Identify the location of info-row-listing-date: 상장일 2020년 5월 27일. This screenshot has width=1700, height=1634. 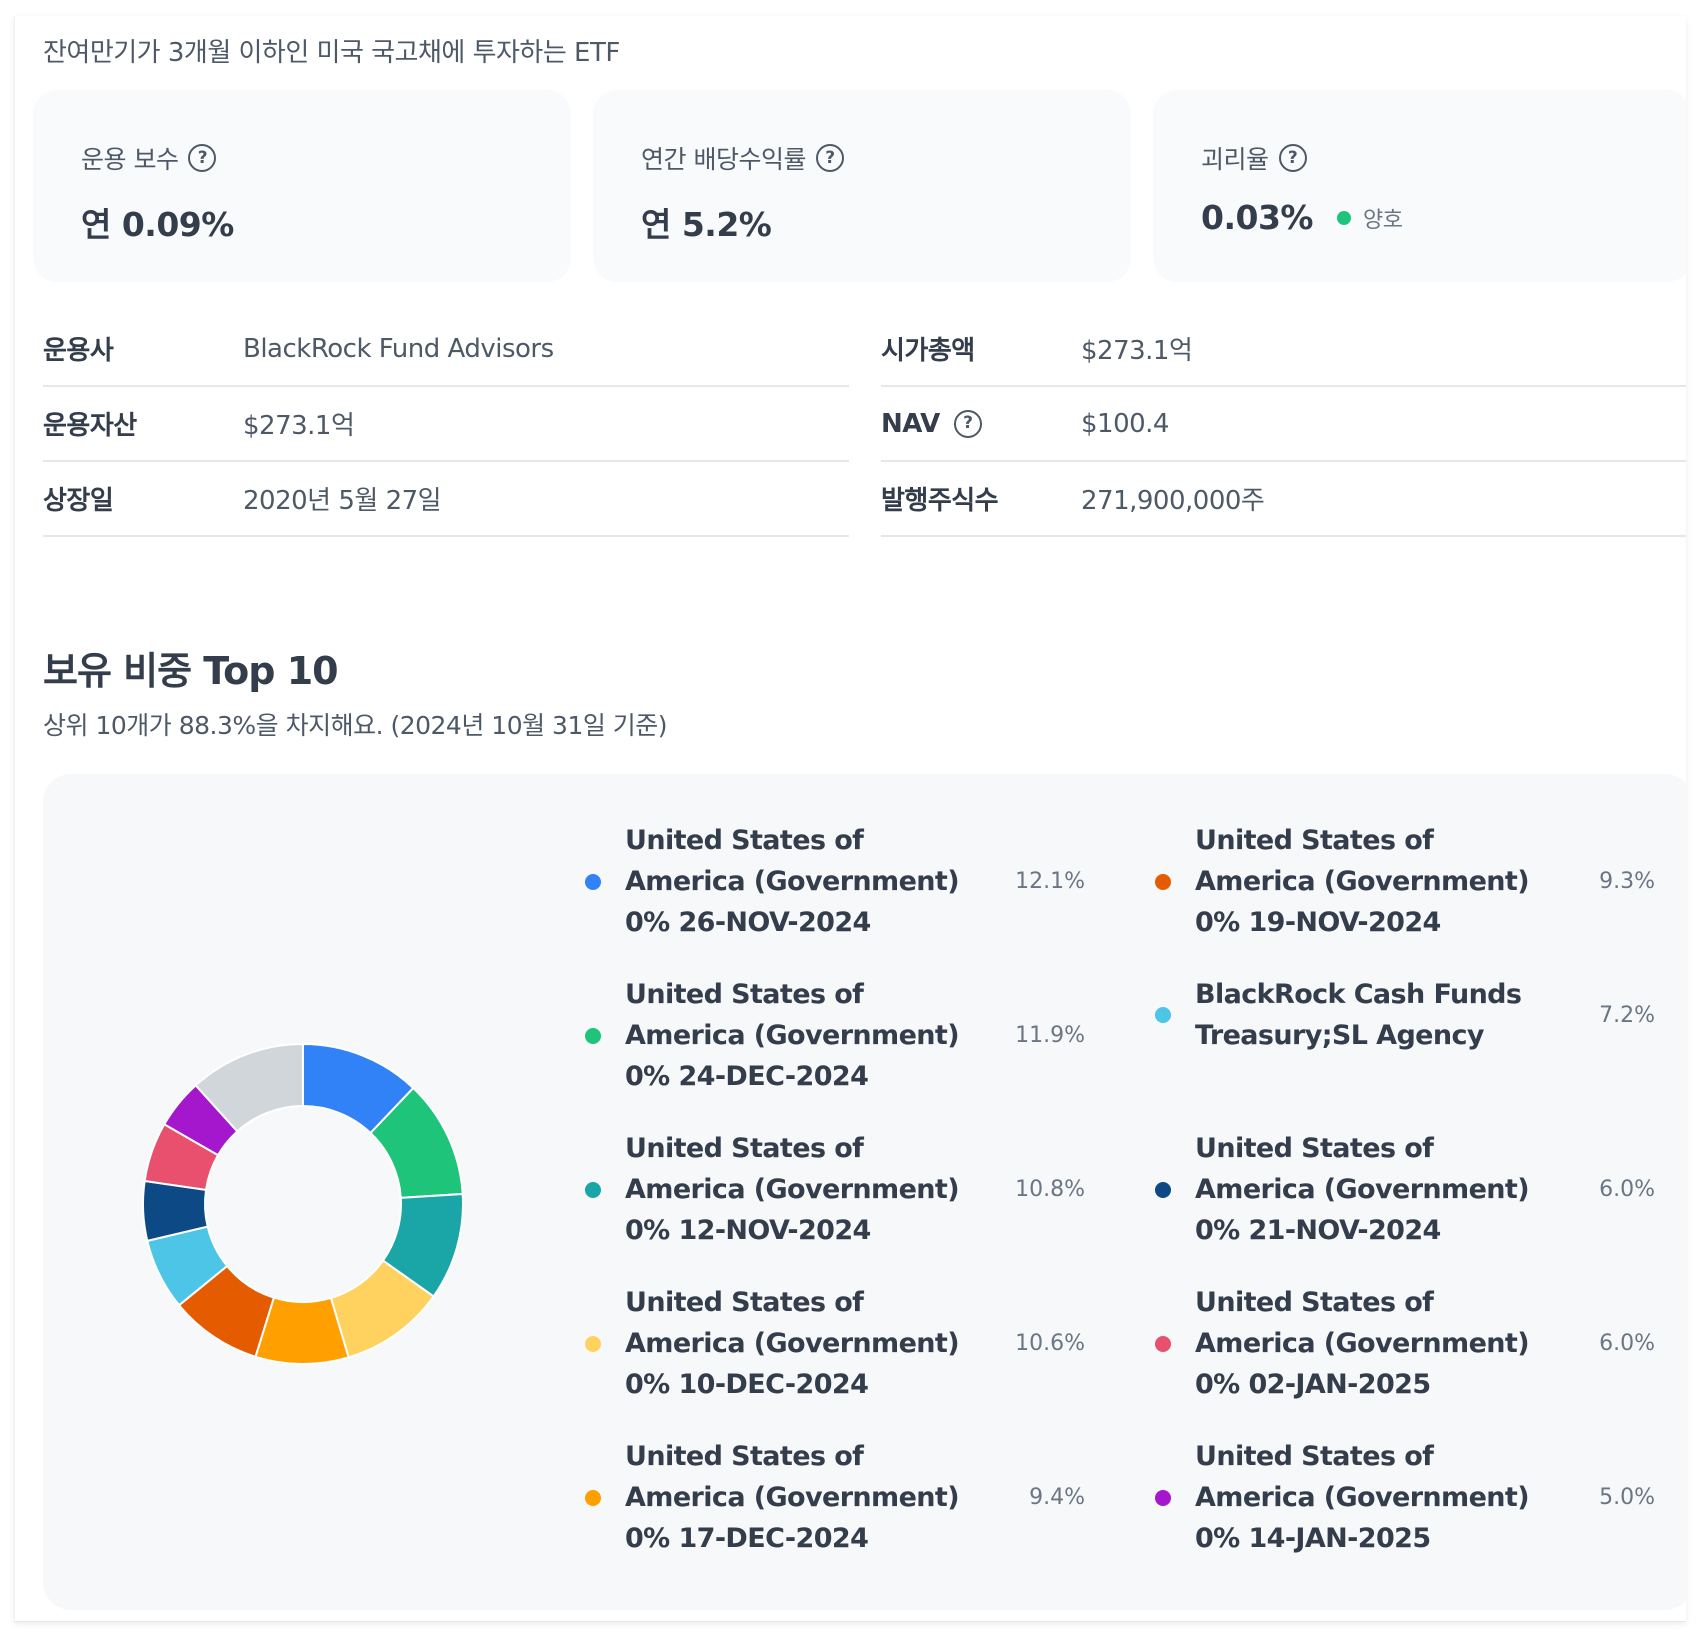
(446, 499).